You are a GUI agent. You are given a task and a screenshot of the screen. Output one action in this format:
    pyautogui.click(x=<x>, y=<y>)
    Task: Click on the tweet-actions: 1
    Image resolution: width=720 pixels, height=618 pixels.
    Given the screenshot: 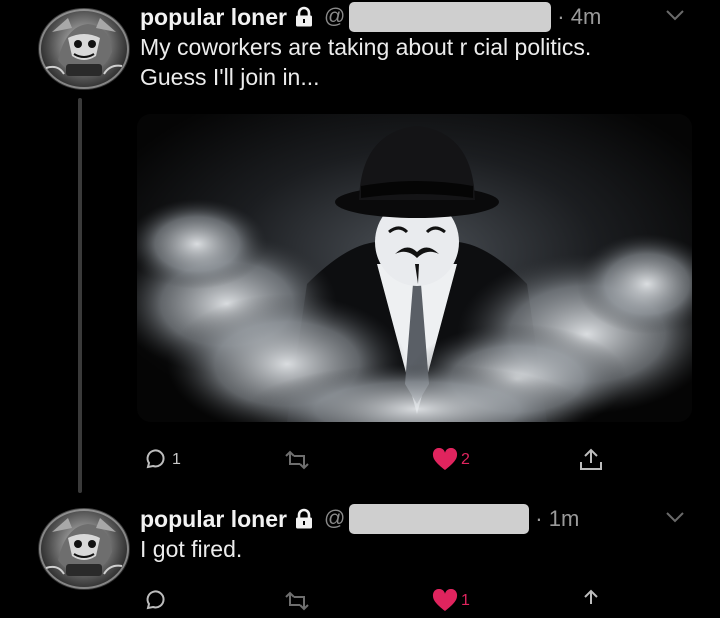 What is the action you would take?
    pyautogui.click(x=380, y=601)
    